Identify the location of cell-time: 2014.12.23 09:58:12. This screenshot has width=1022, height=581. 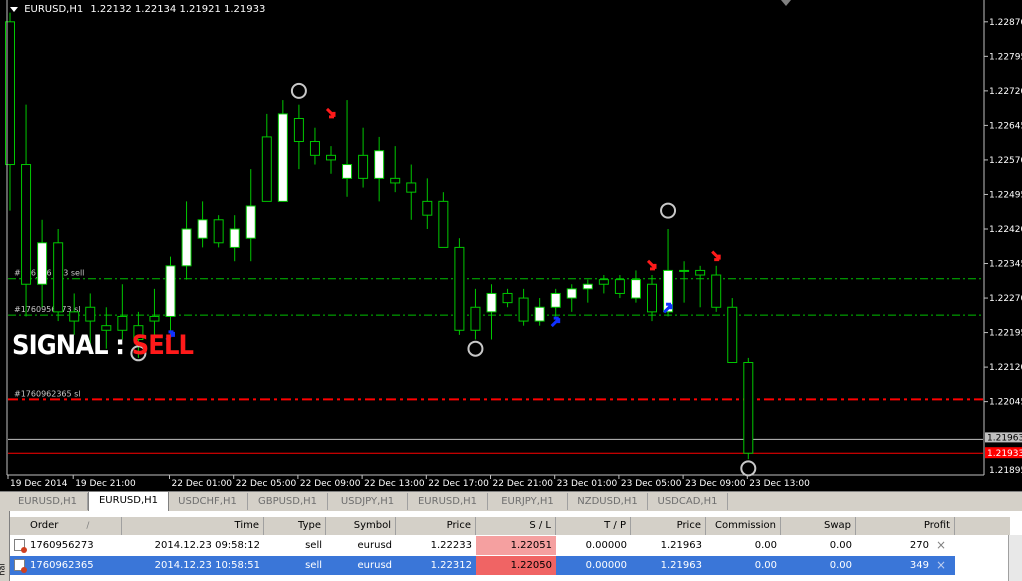
(207, 545).